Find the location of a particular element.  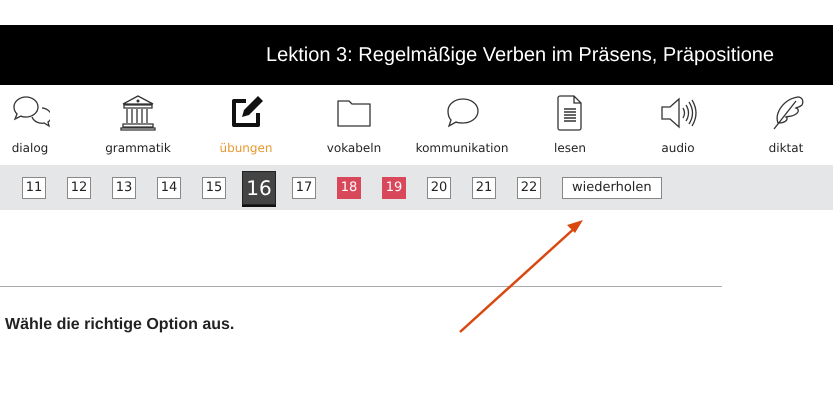

page-number: 20 is located at coordinates (439, 187).